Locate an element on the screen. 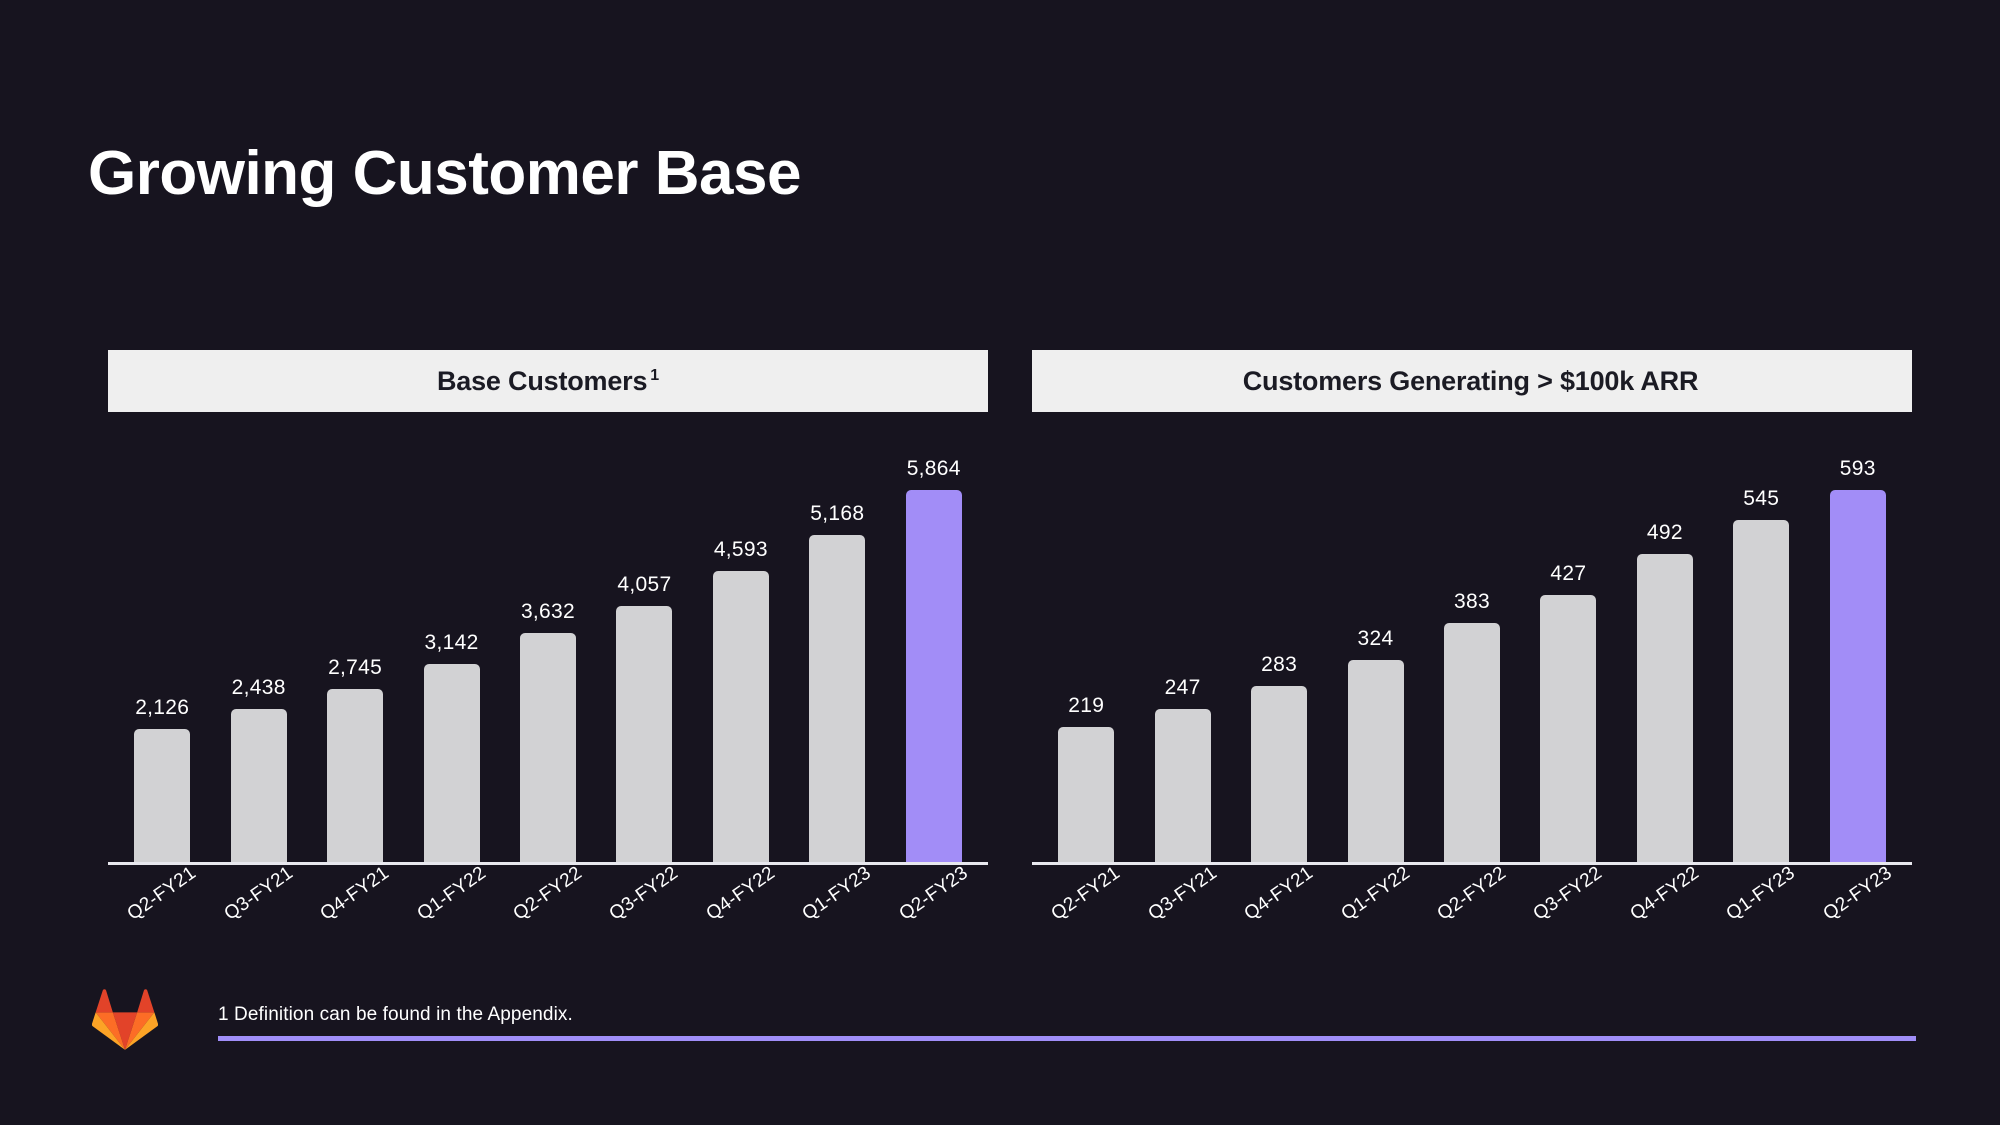 This screenshot has height=1125, width=2000. bar-value-label: 2,745 is located at coordinates (355, 667).